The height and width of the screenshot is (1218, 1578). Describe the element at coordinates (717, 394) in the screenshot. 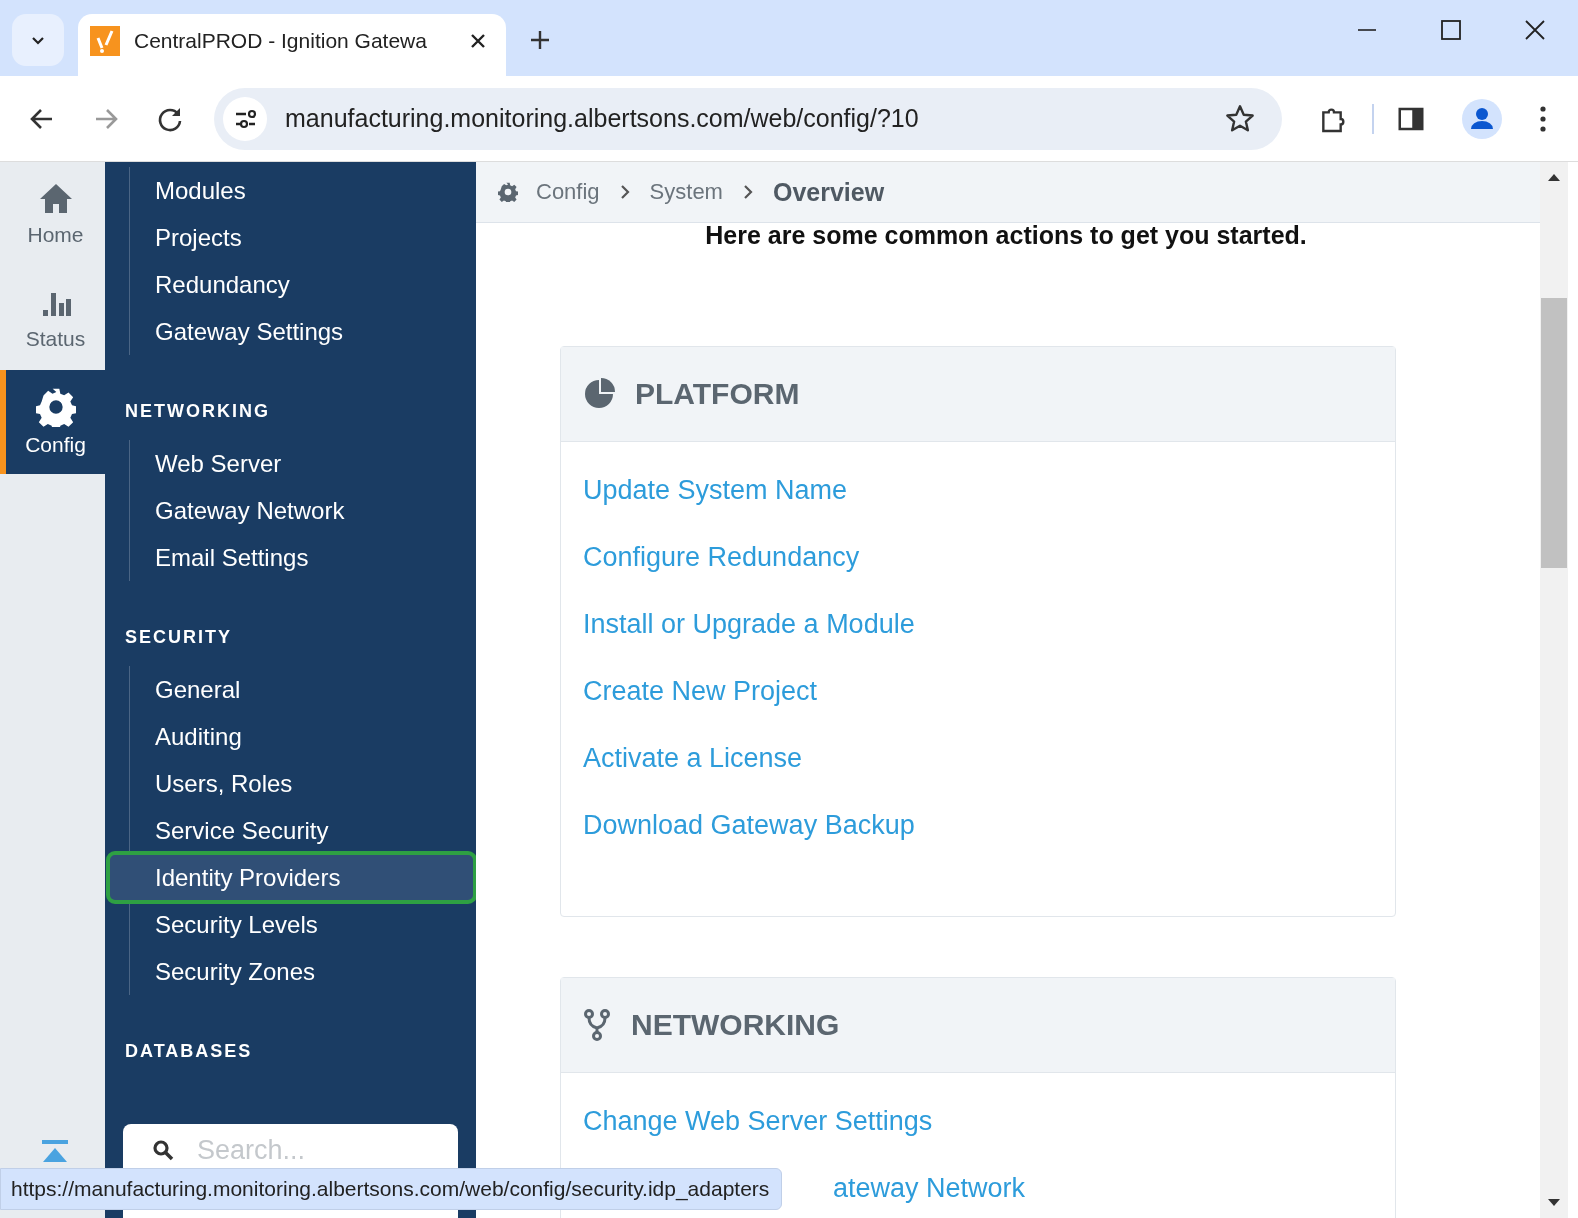

I see `card-title: PLATFORM` at that location.